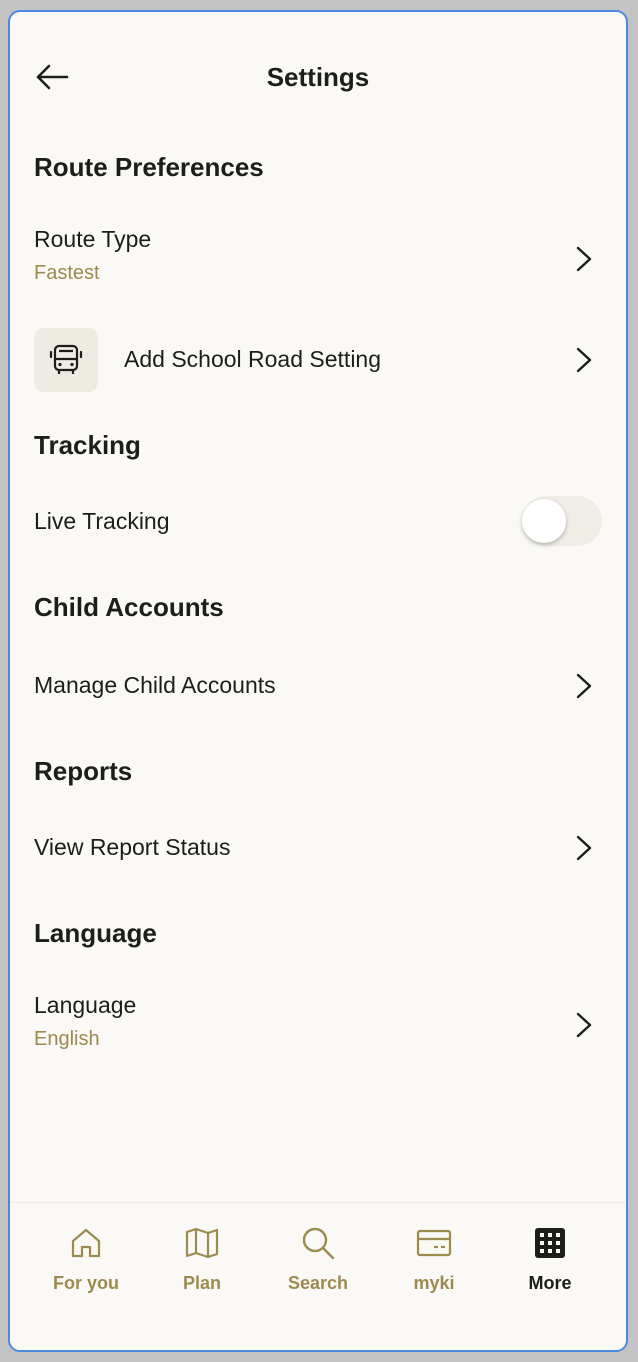 The height and width of the screenshot is (1362, 638). I want to click on tab-label: More, so click(550, 1283).